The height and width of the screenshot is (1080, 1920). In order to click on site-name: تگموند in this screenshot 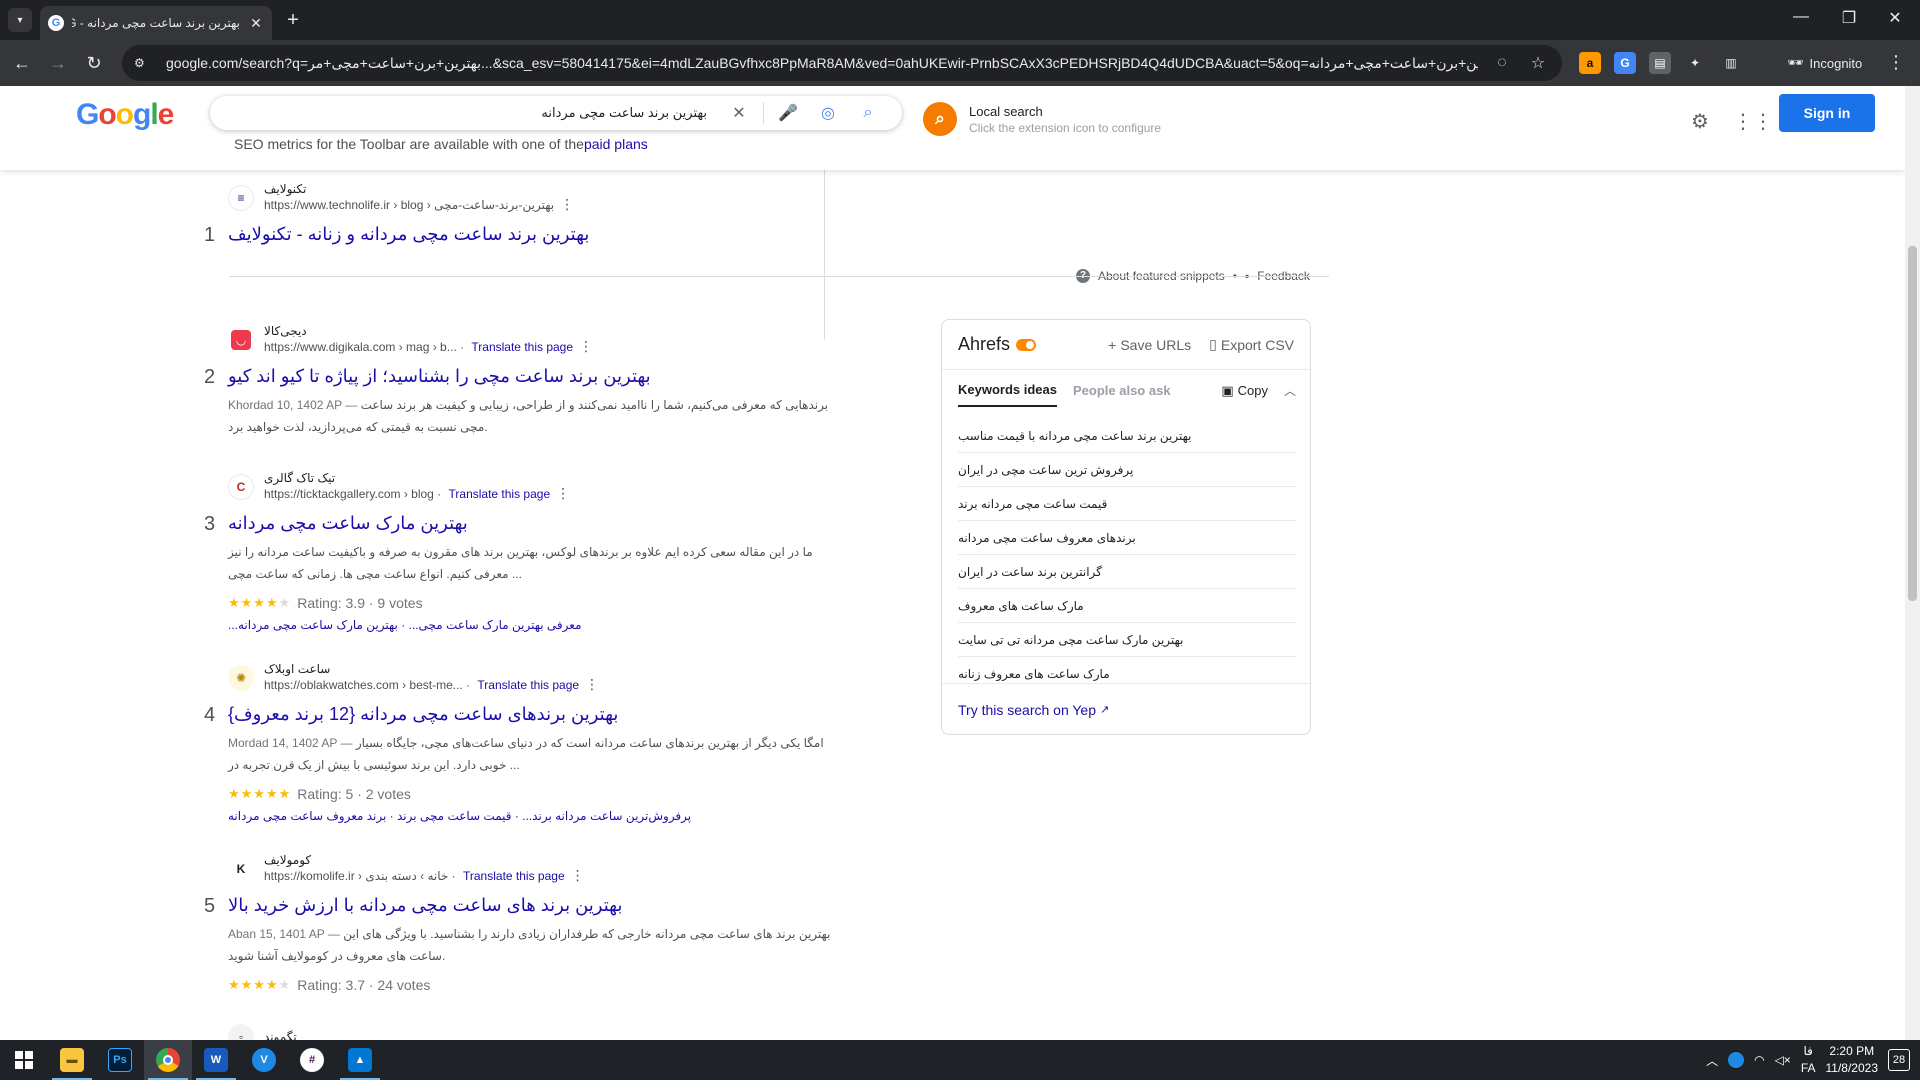, I will do `click(280, 1035)`.